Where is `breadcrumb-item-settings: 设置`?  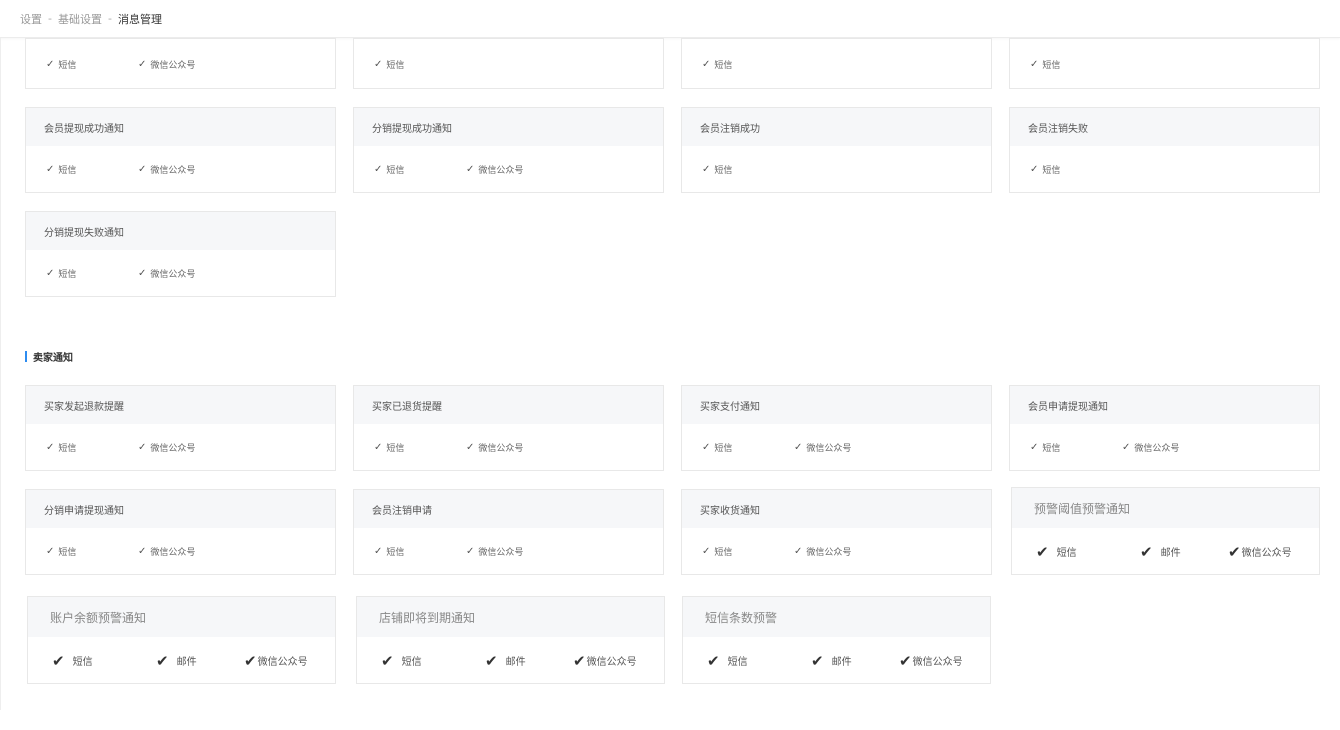 breadcrumb-item-settings: 设置 is located at coordinates (31, 19).